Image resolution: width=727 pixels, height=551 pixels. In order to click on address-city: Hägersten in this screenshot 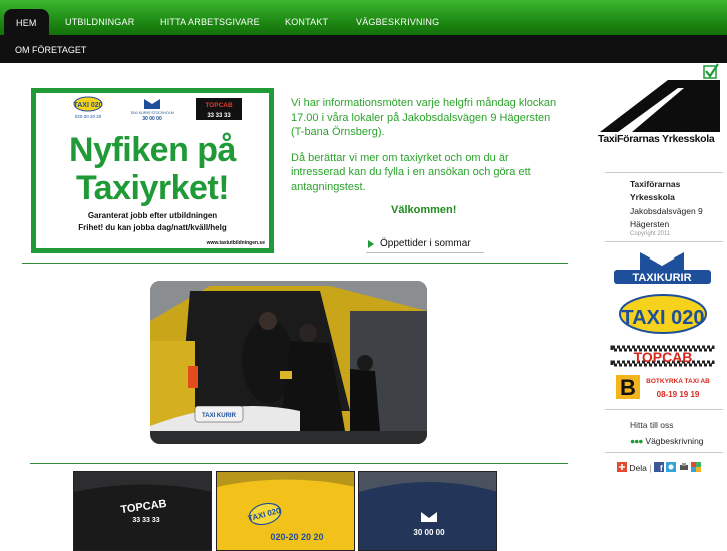, I will do `click(650, 223)`.